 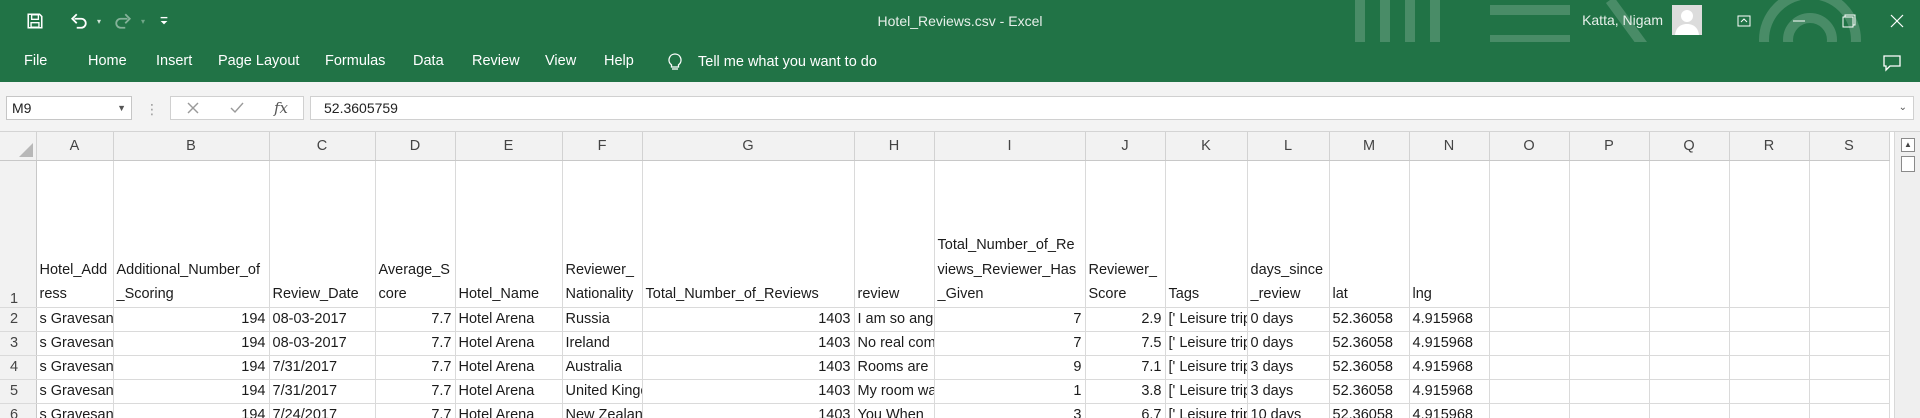 What do you see at coordinates (602, 367) in the screenshot?
I see `cell: Australia` at bounding box center [602, 367].